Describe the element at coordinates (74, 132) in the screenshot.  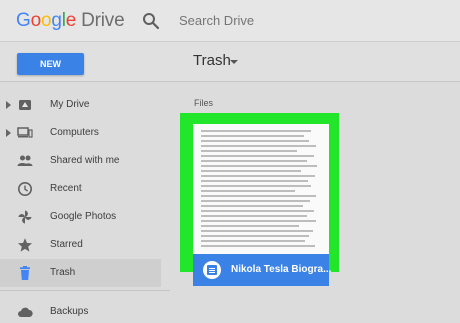
I see `sidebar-item-label: Computers` at that location.